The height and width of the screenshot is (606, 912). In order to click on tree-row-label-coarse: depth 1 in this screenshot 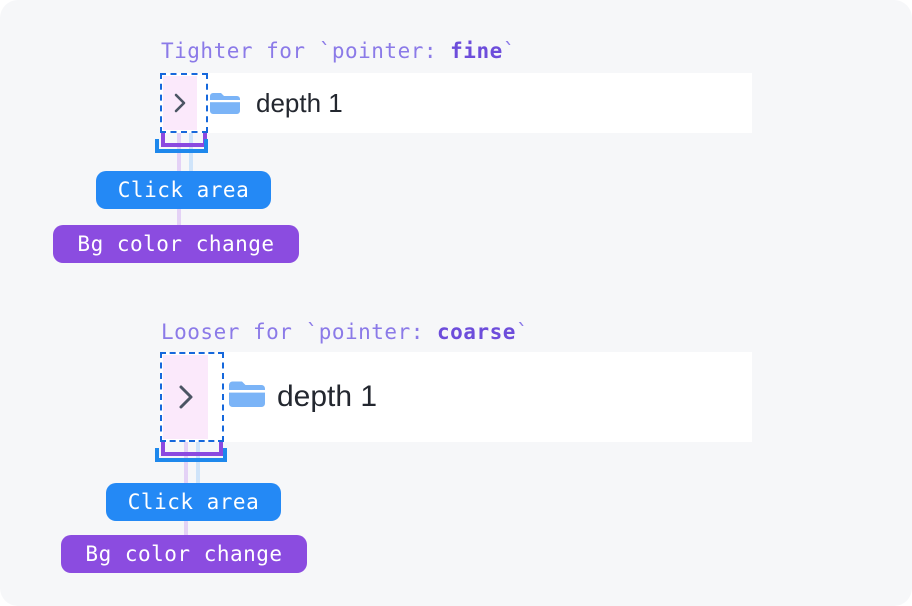, I will do `click(327, 396)`.